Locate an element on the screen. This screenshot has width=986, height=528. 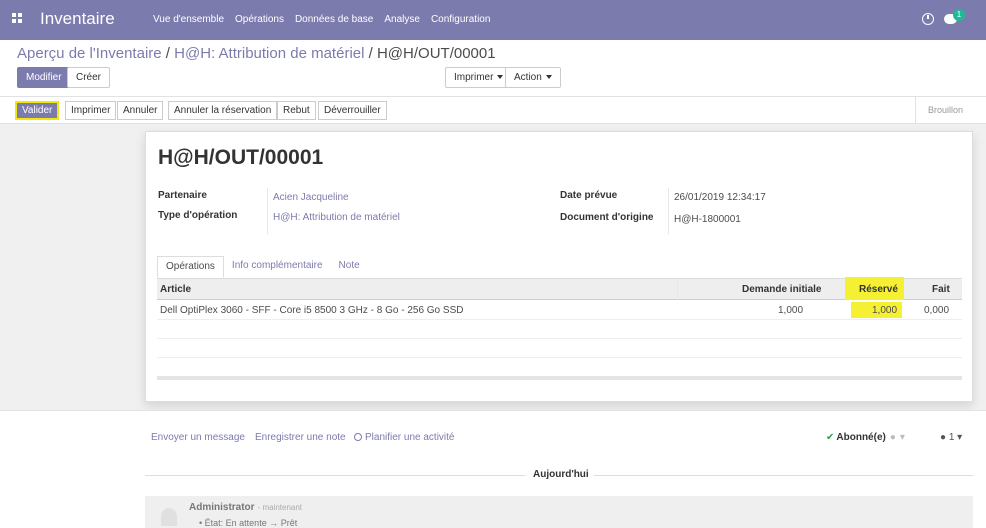
partner-field: Acien Jacqueline is located at coordinates (311, 197).